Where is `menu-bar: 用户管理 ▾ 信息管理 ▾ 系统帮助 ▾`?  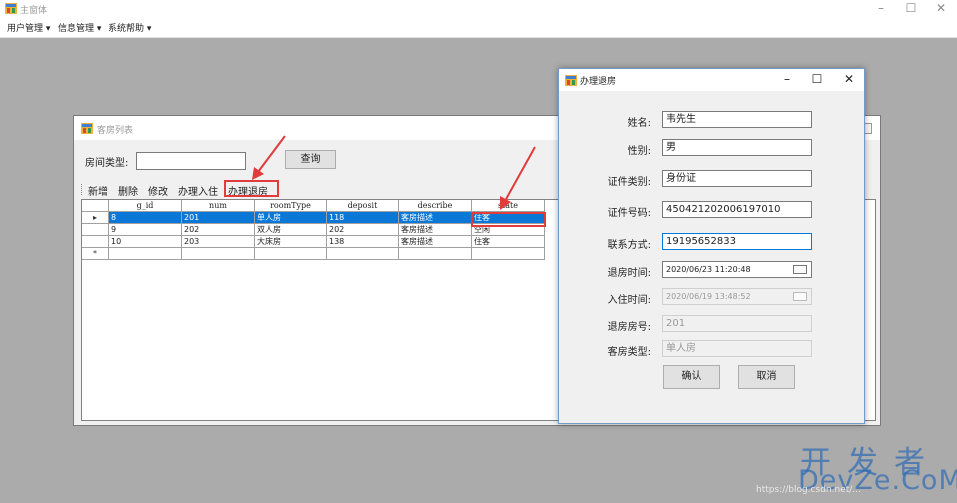
menu-bar: 用户管理 ▾ 信息管理 ▾ 系统帮助 ▾ is located at coordinates (478, 28).